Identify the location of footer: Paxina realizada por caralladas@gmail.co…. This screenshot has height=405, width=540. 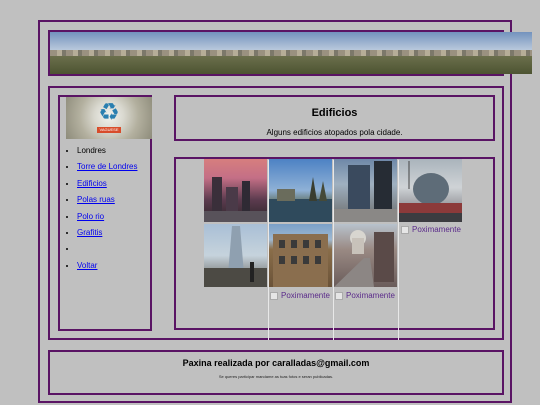
(276, 372).